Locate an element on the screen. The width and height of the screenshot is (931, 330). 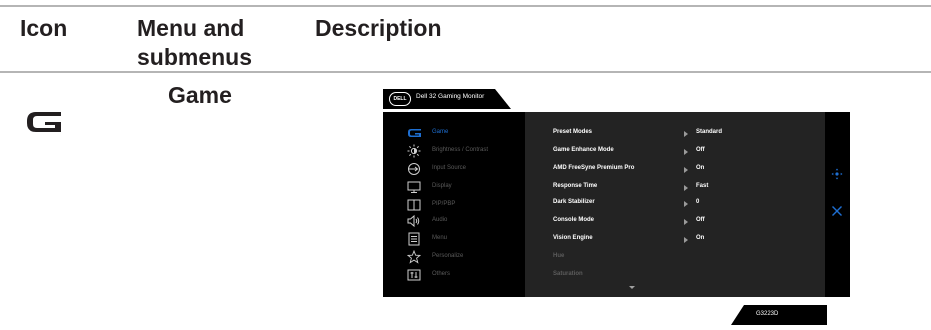
header-icon: Icon is located at coordinates (44, 28).